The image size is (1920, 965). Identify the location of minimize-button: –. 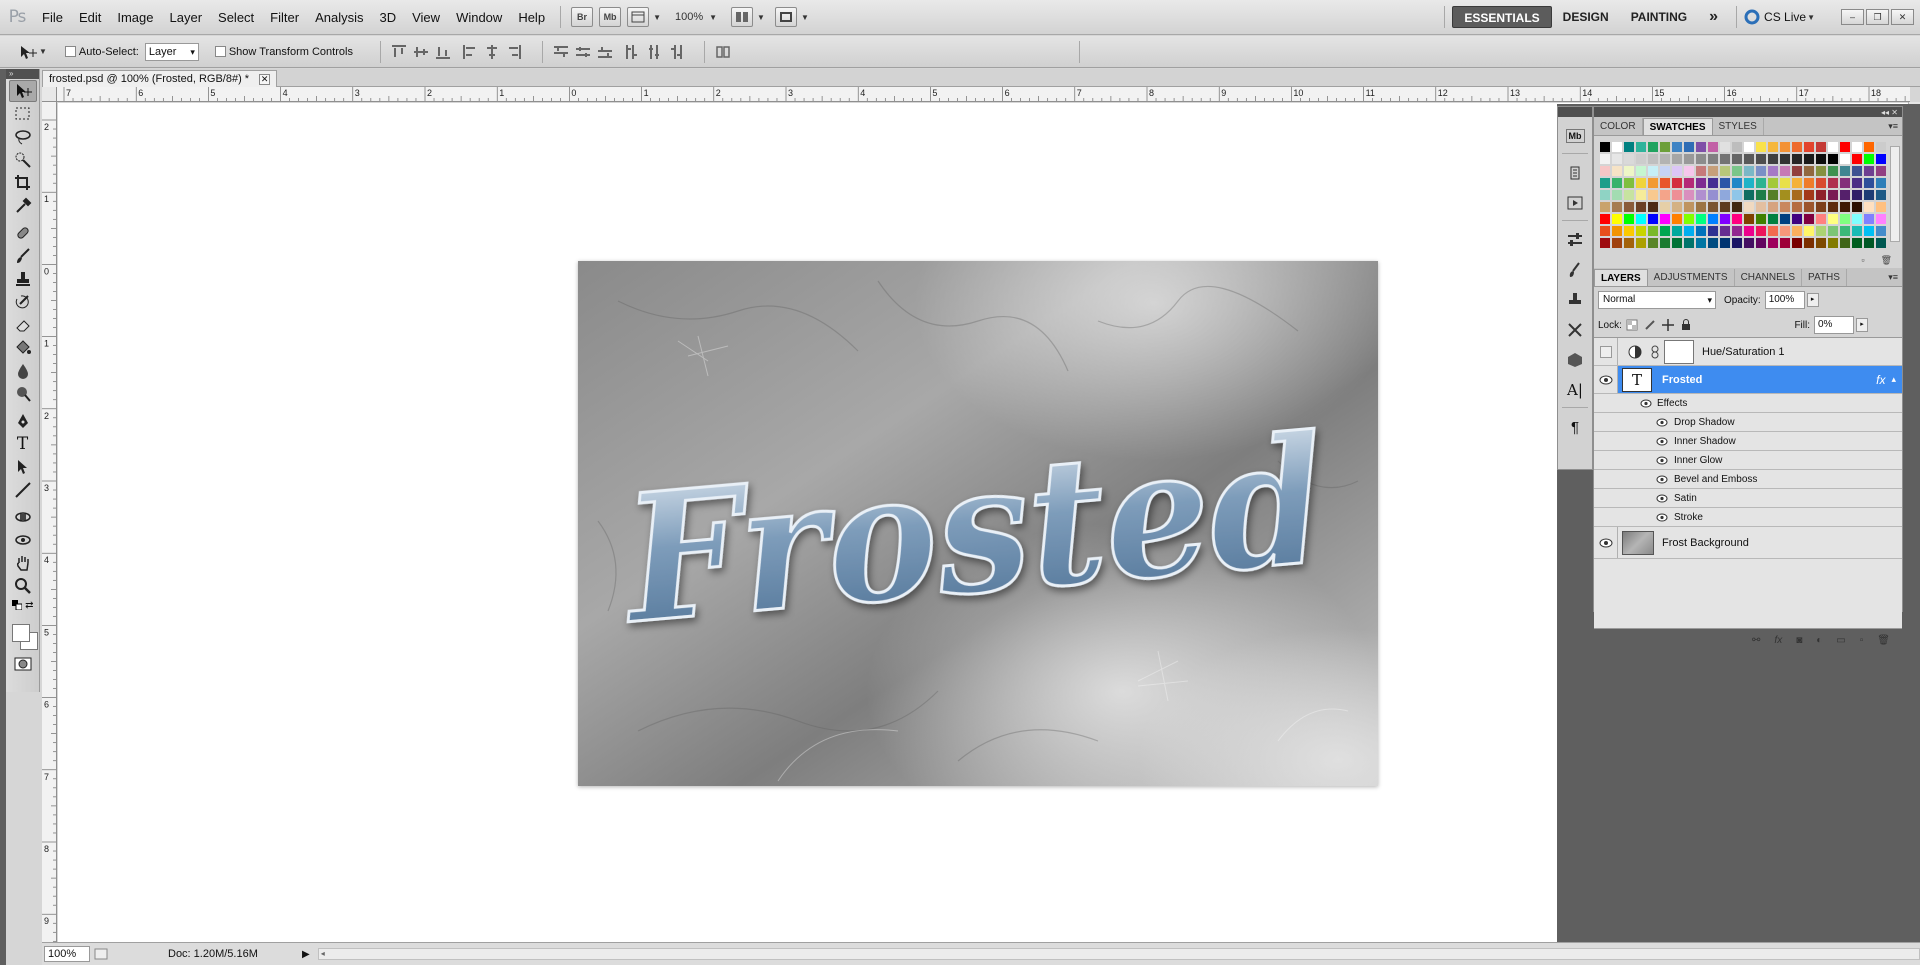
(1852, 17).